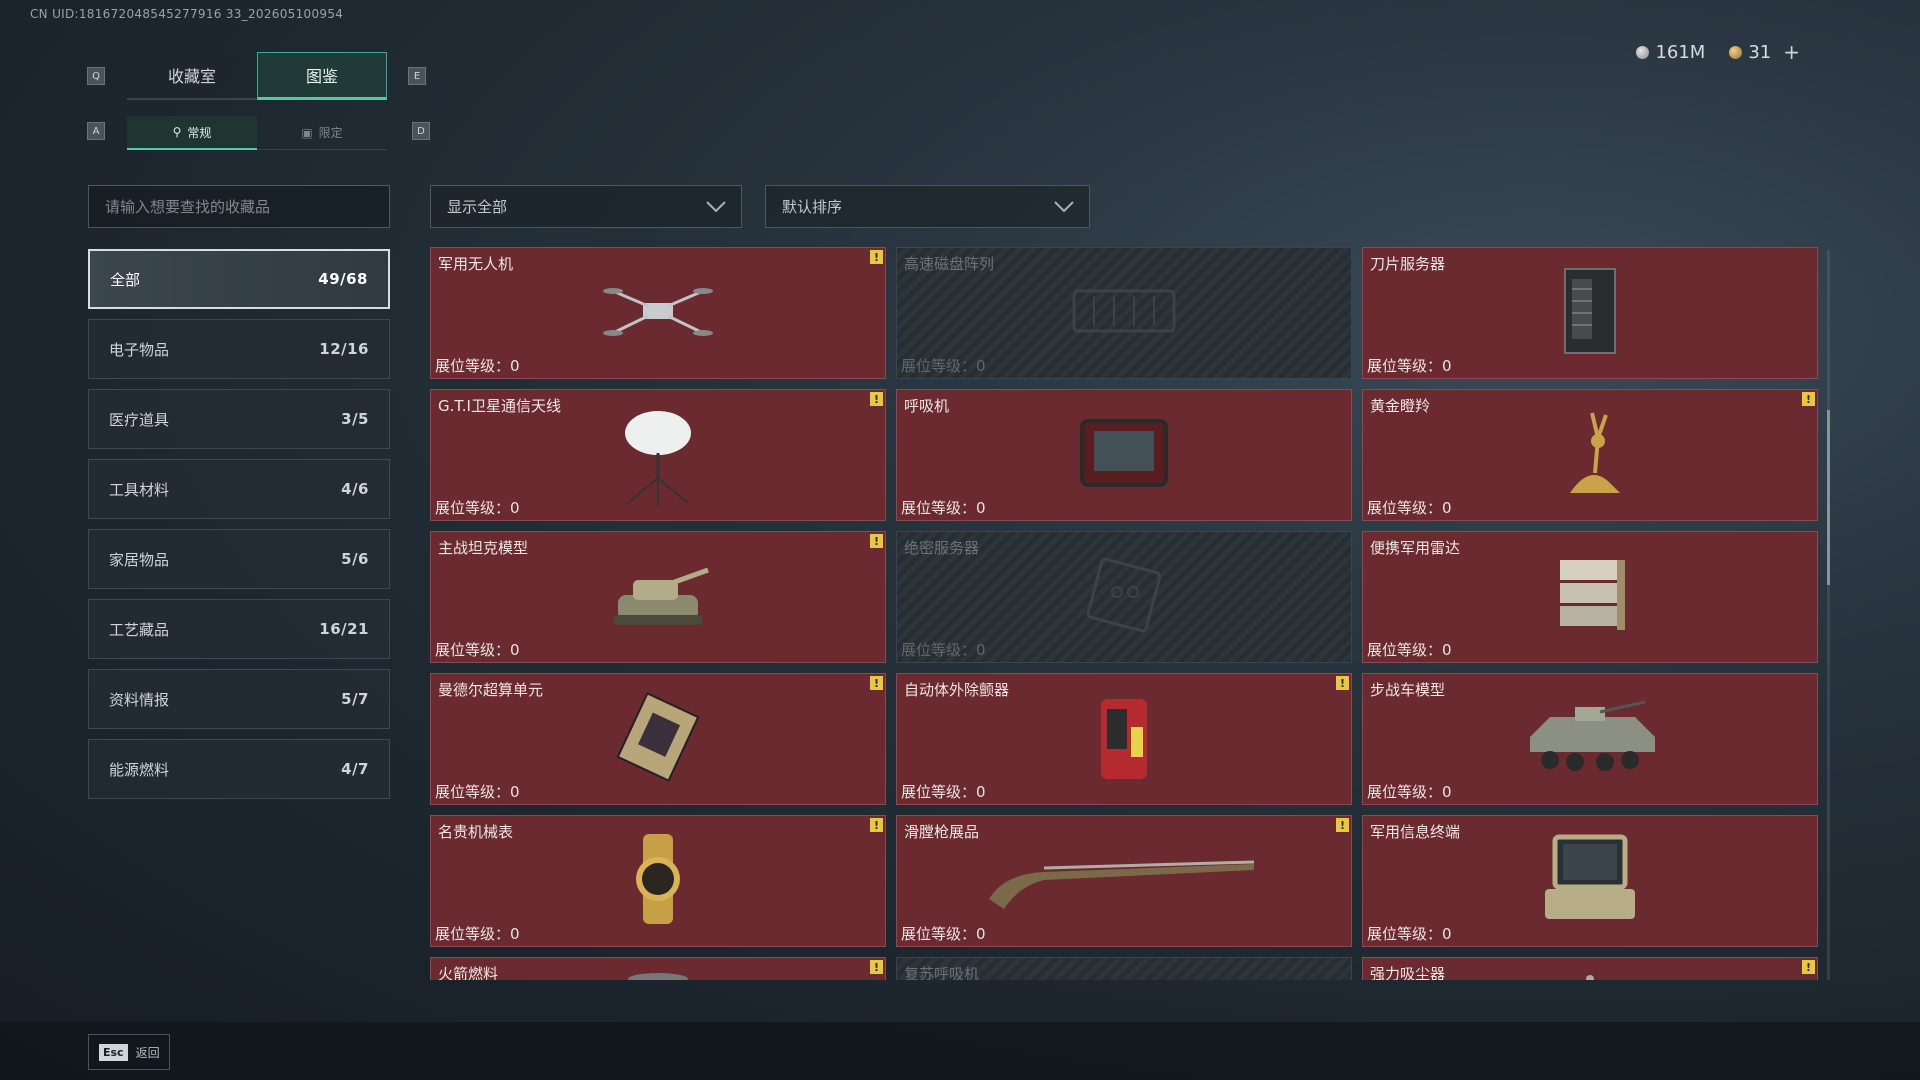 This screenshot has height=1080, width=1920. I want to click on tank-model-icon, so click(658, 597).